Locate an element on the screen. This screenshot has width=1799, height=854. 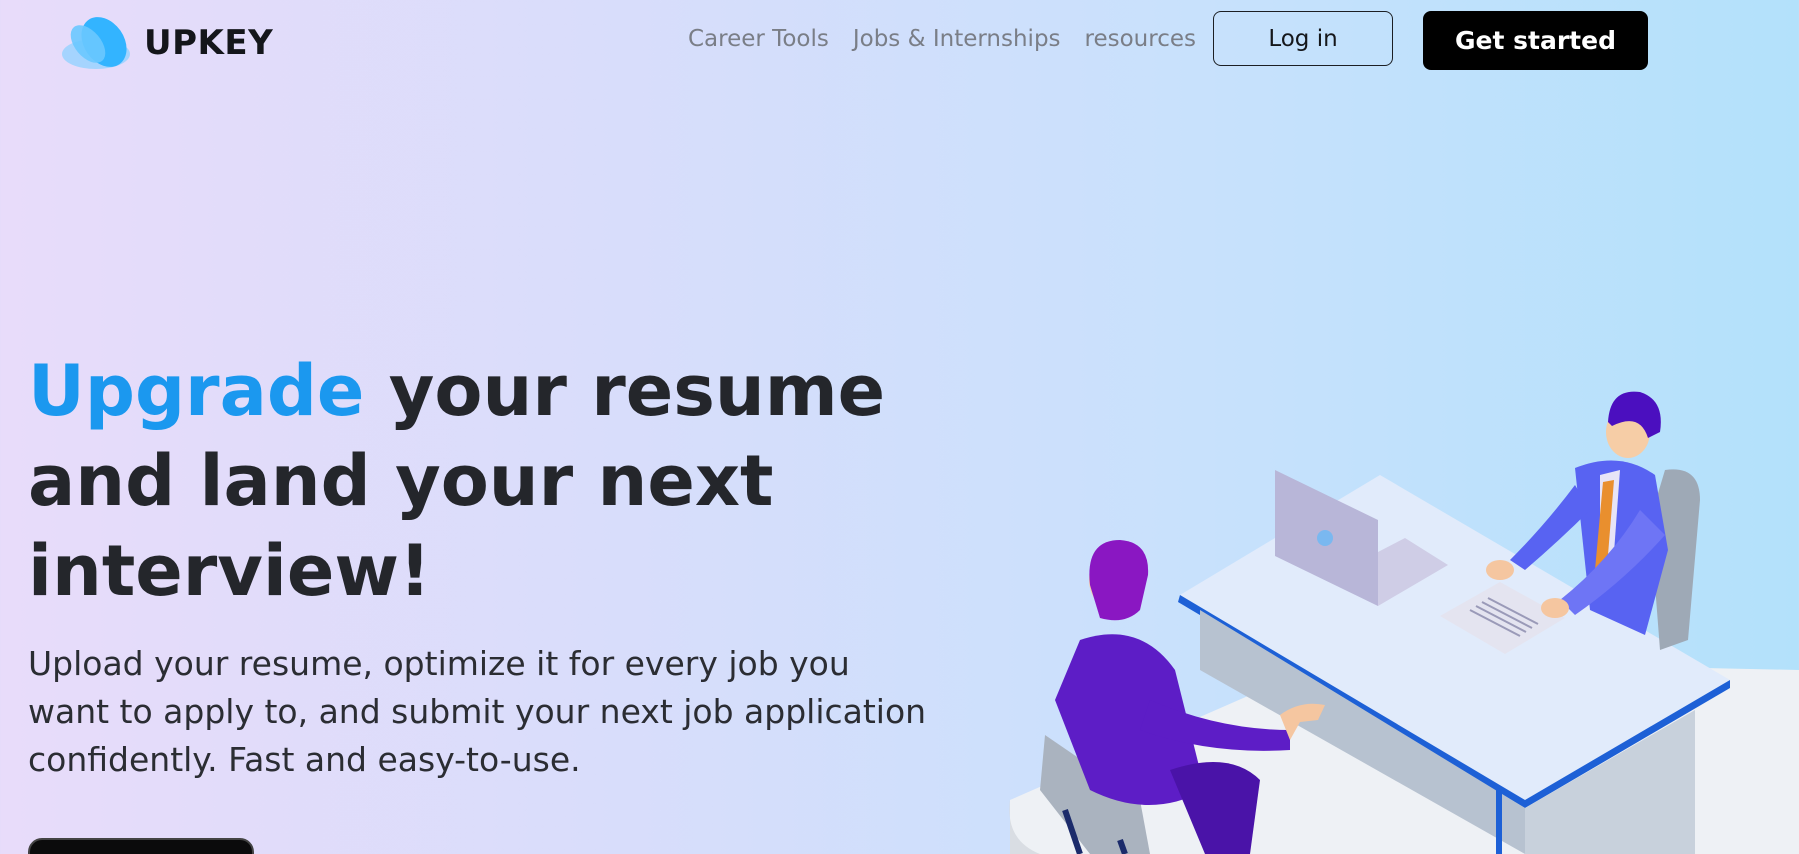
hero-cta-button is located at coordinates (141, 846).